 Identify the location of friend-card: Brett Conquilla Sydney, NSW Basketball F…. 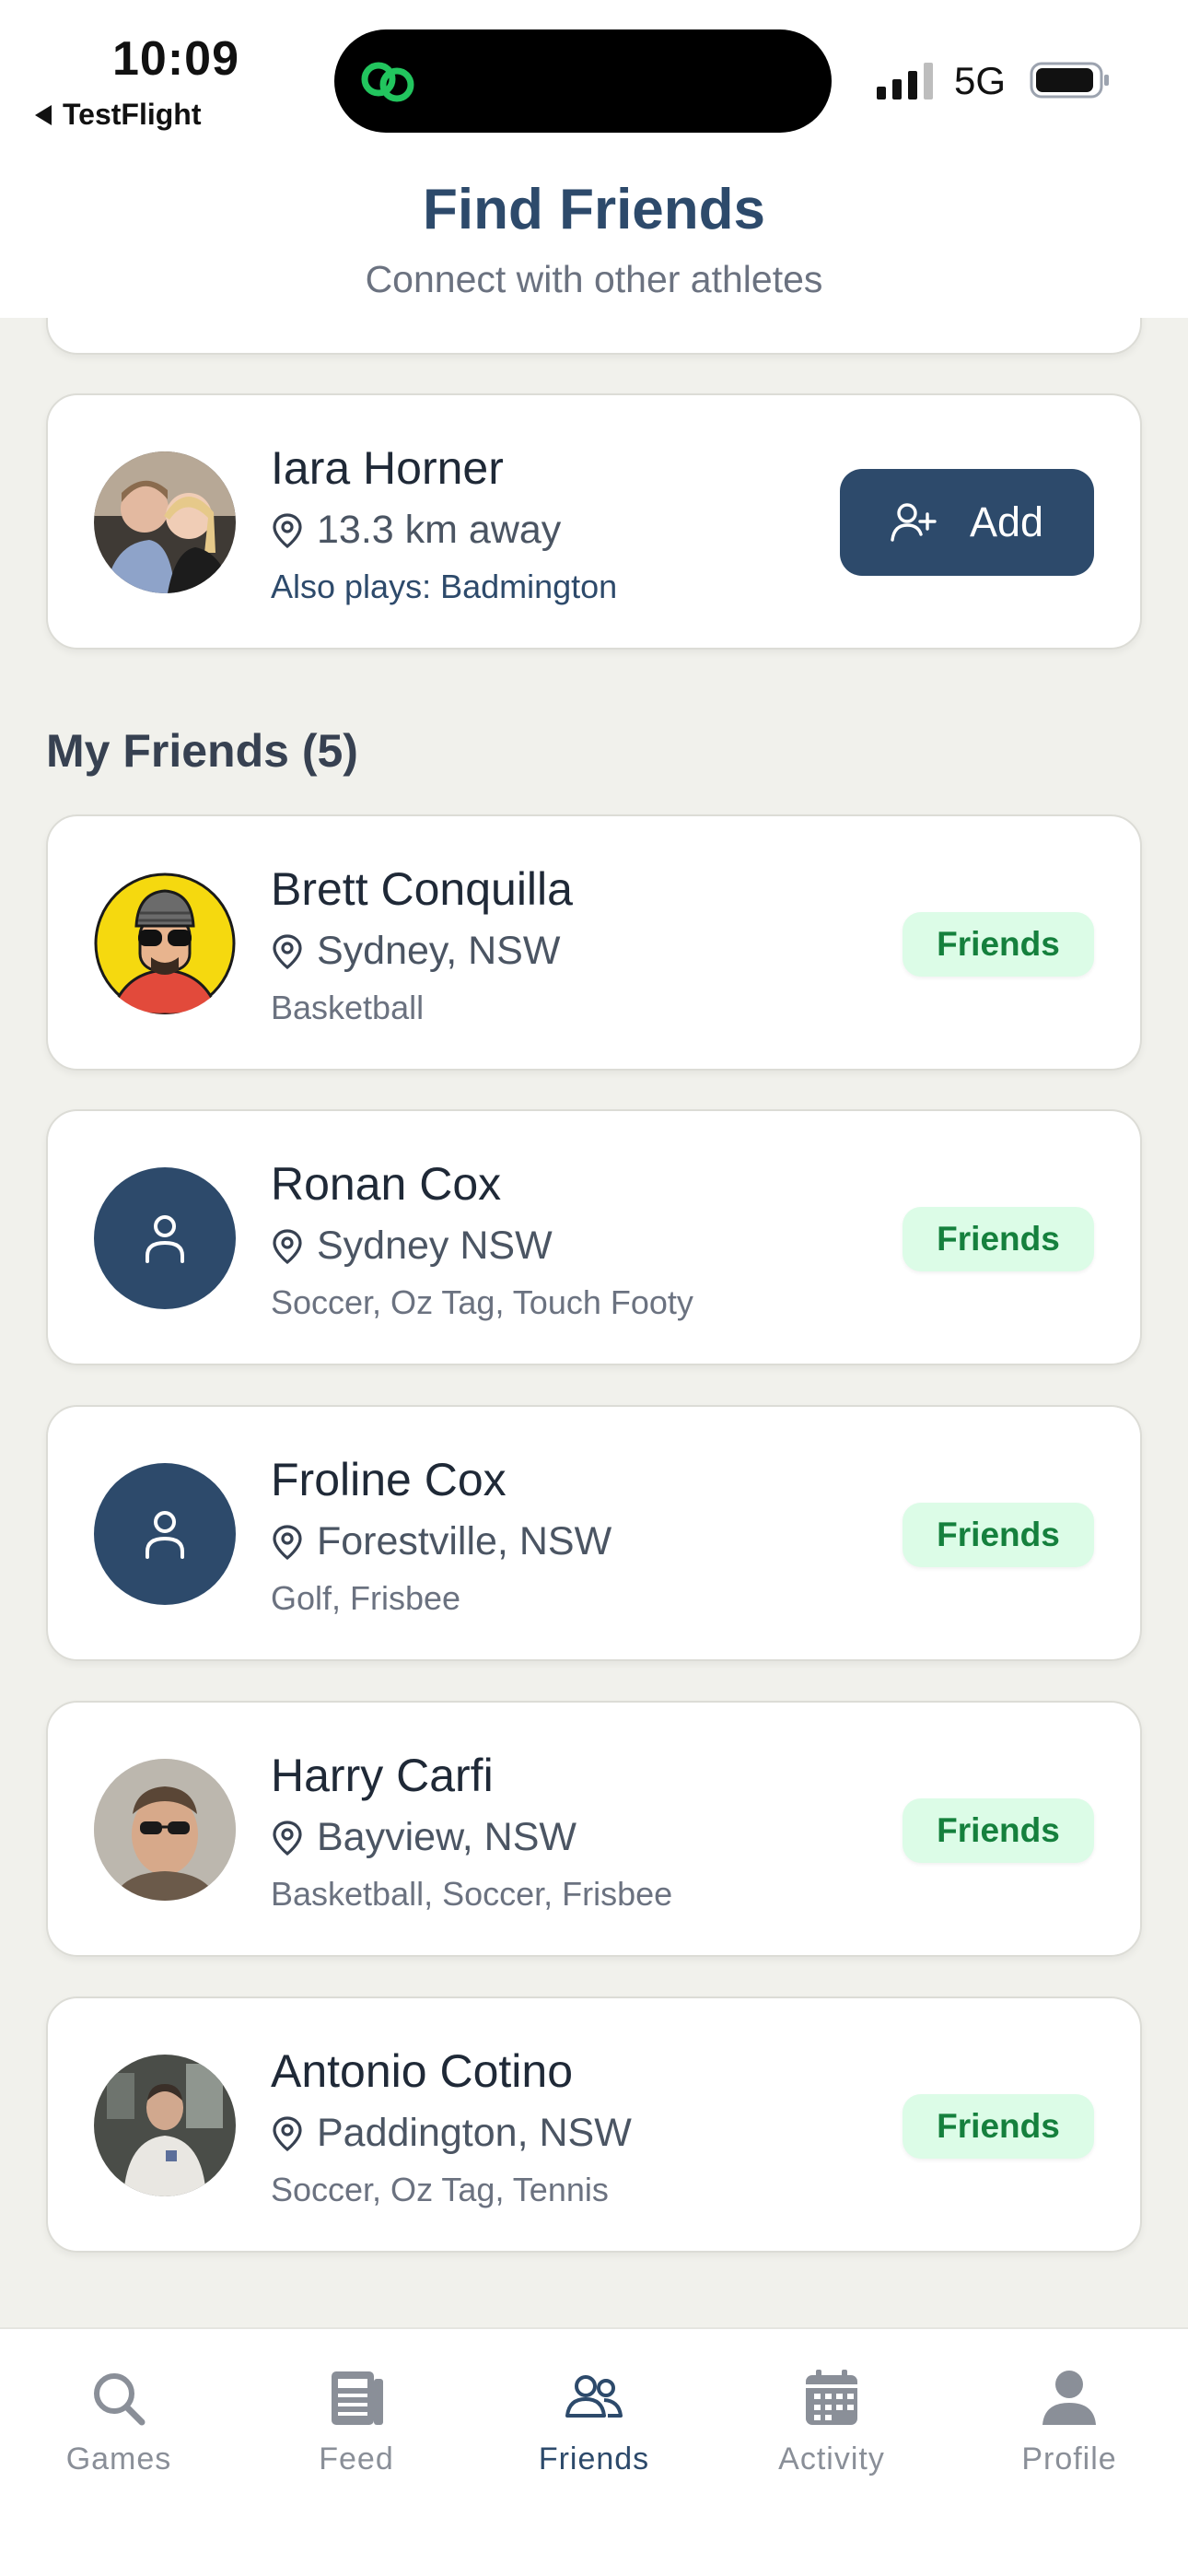
(594, 942).